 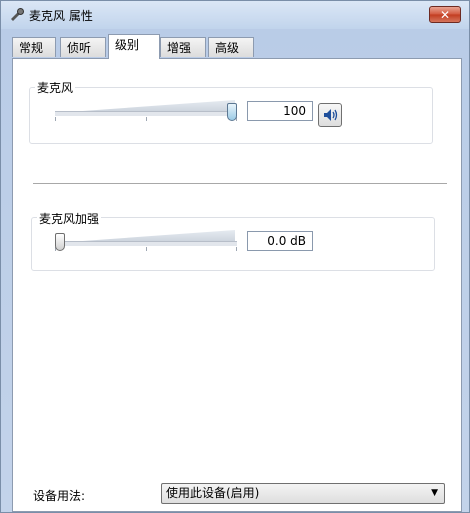 I want to click on section-divider, so click(x=240, y=183).